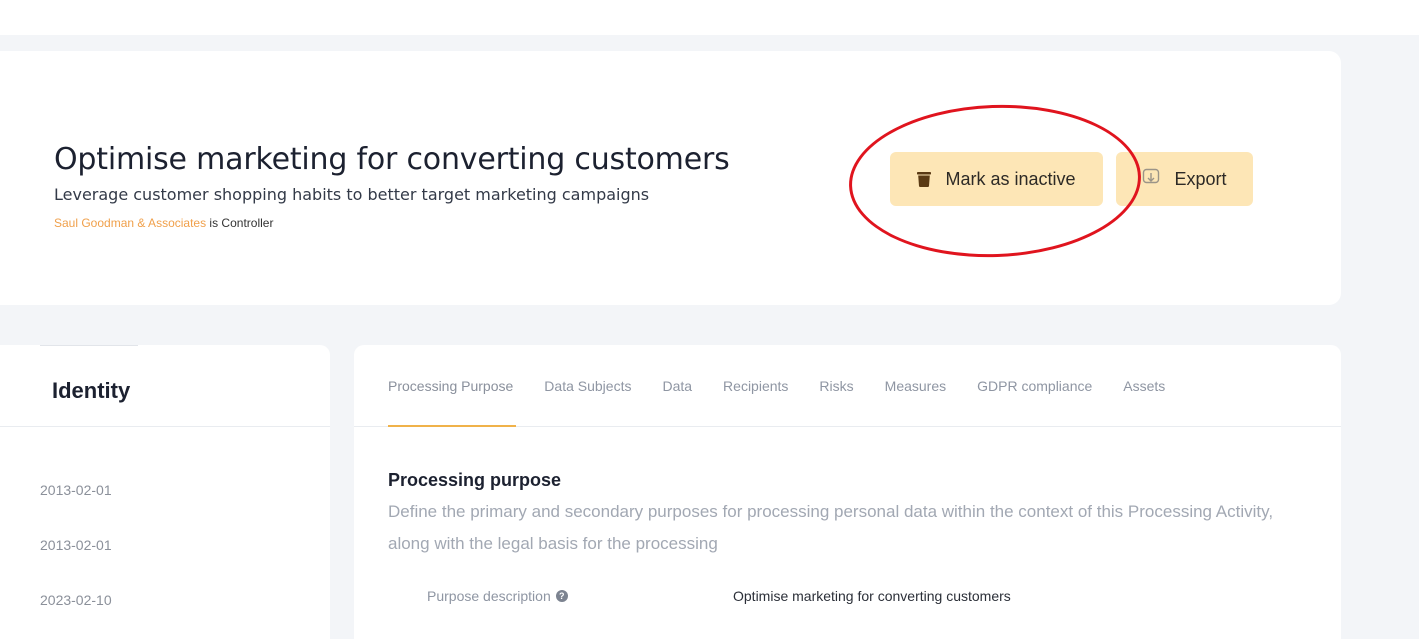 The height and width of the screenshot is (639, 1419). What do you see at coordinates (489, 596) in the screenshot?
I see `field-label-text: Purpose description` at bounding box center [489, 596].